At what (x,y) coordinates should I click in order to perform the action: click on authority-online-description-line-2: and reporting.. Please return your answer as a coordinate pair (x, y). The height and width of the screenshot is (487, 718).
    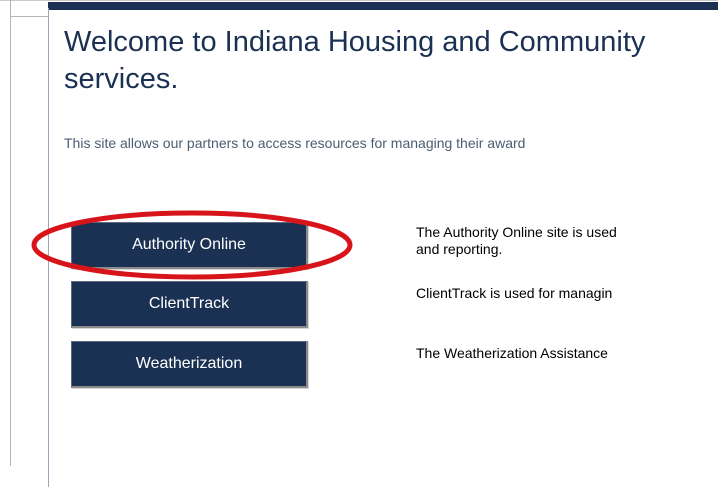
    Looking at the image, I should click on (459, 249).